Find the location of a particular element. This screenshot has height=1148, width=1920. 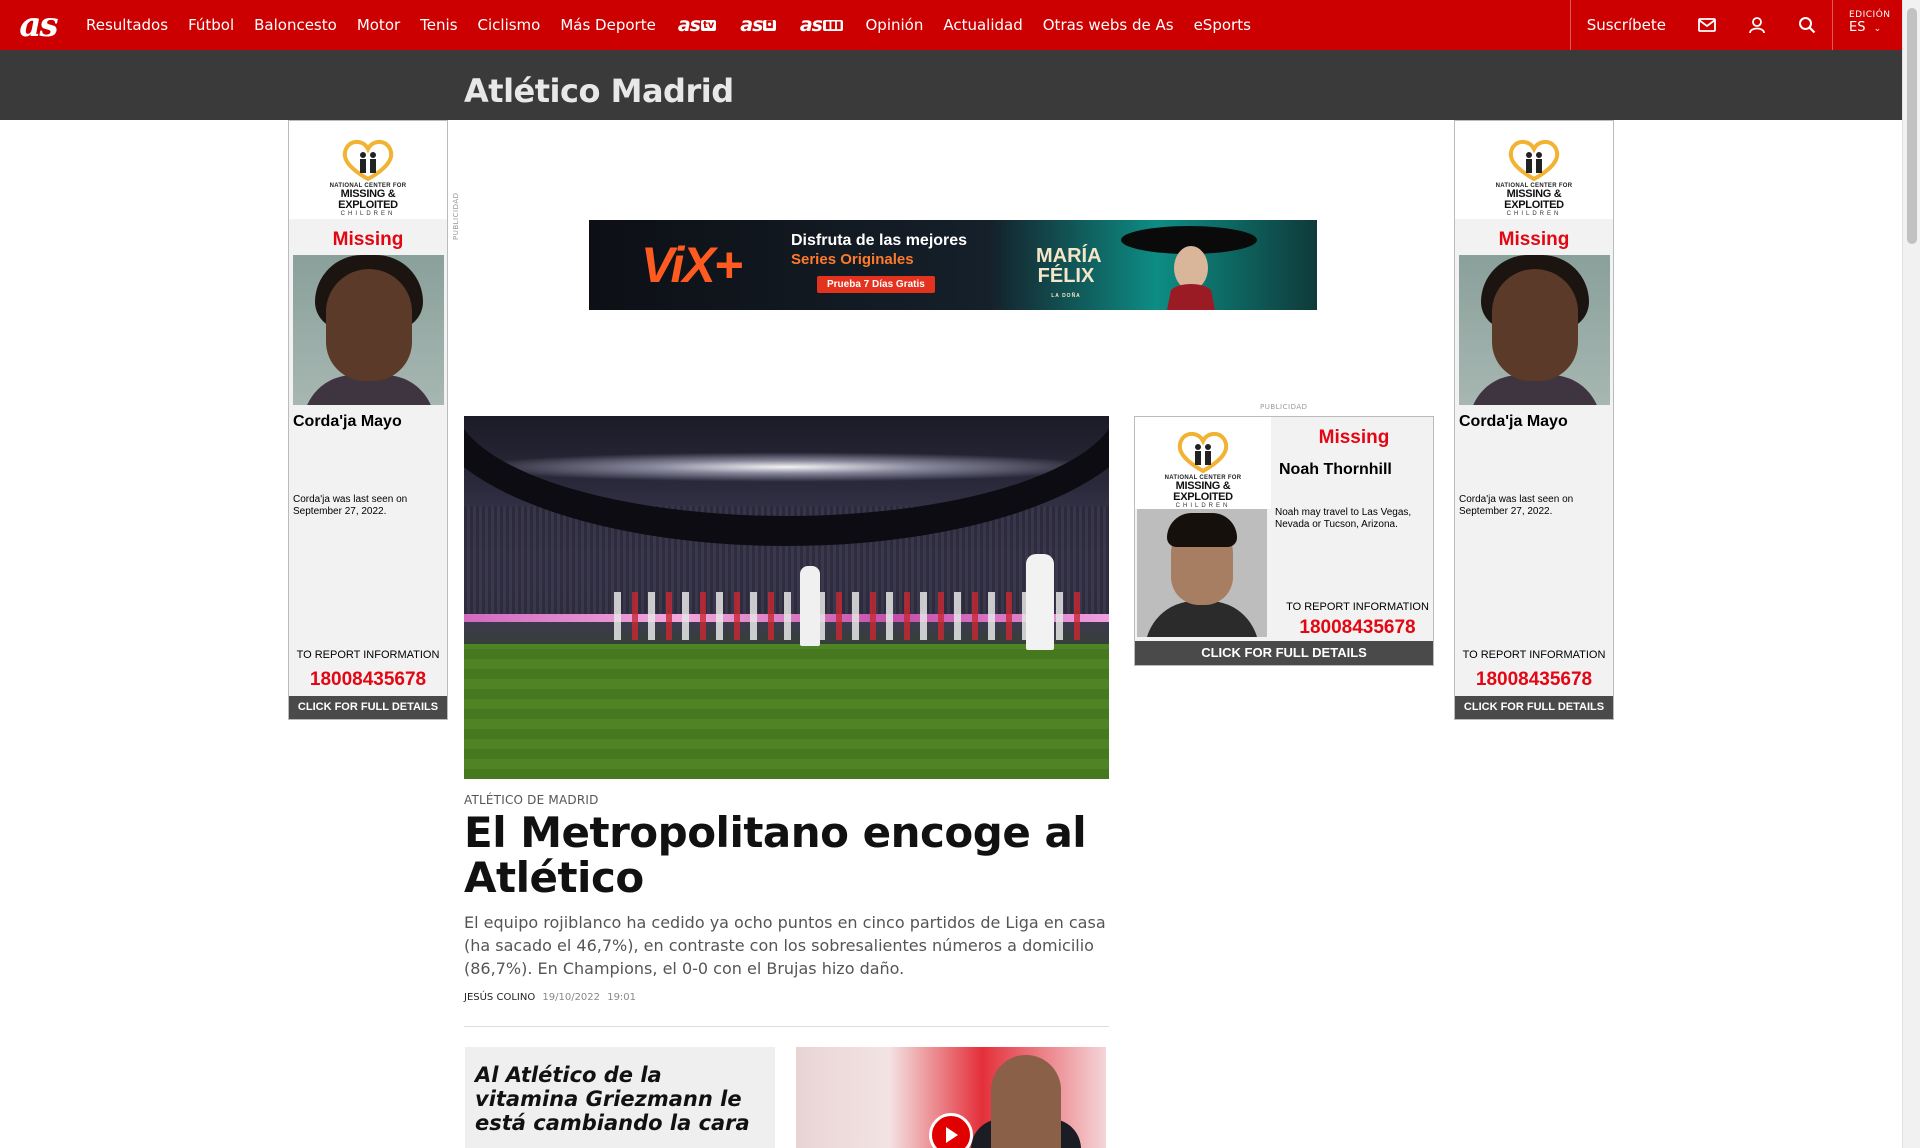

vix-logo: ViX+ is located at coordinates (692, 265).